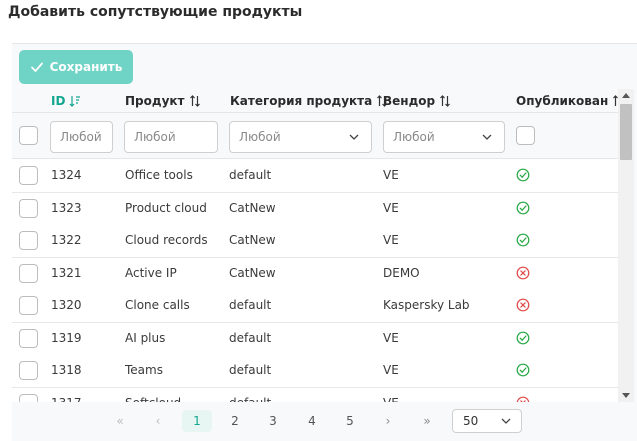 The image size is (637, 441). What do you see at coordinates (66, 370) in the screenshot?
I see `row-id: 1318` at bounding box center [66, 370].